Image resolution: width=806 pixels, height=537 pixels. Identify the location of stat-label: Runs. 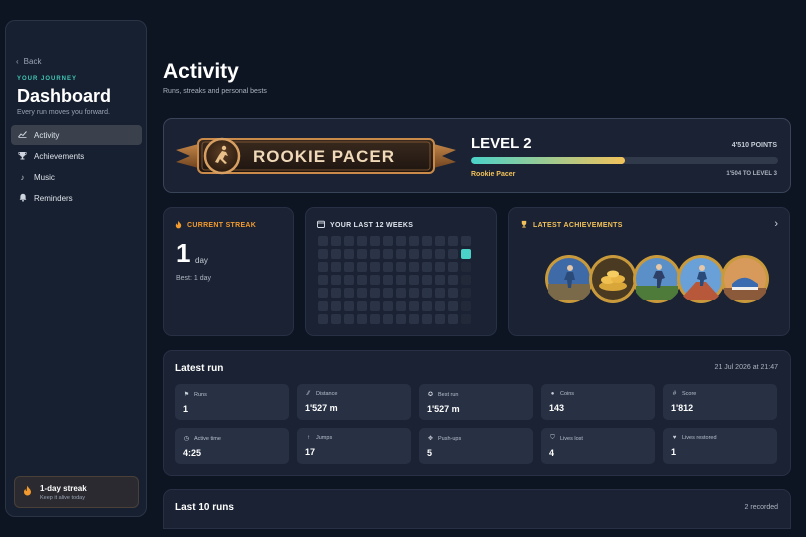
(200, 394).